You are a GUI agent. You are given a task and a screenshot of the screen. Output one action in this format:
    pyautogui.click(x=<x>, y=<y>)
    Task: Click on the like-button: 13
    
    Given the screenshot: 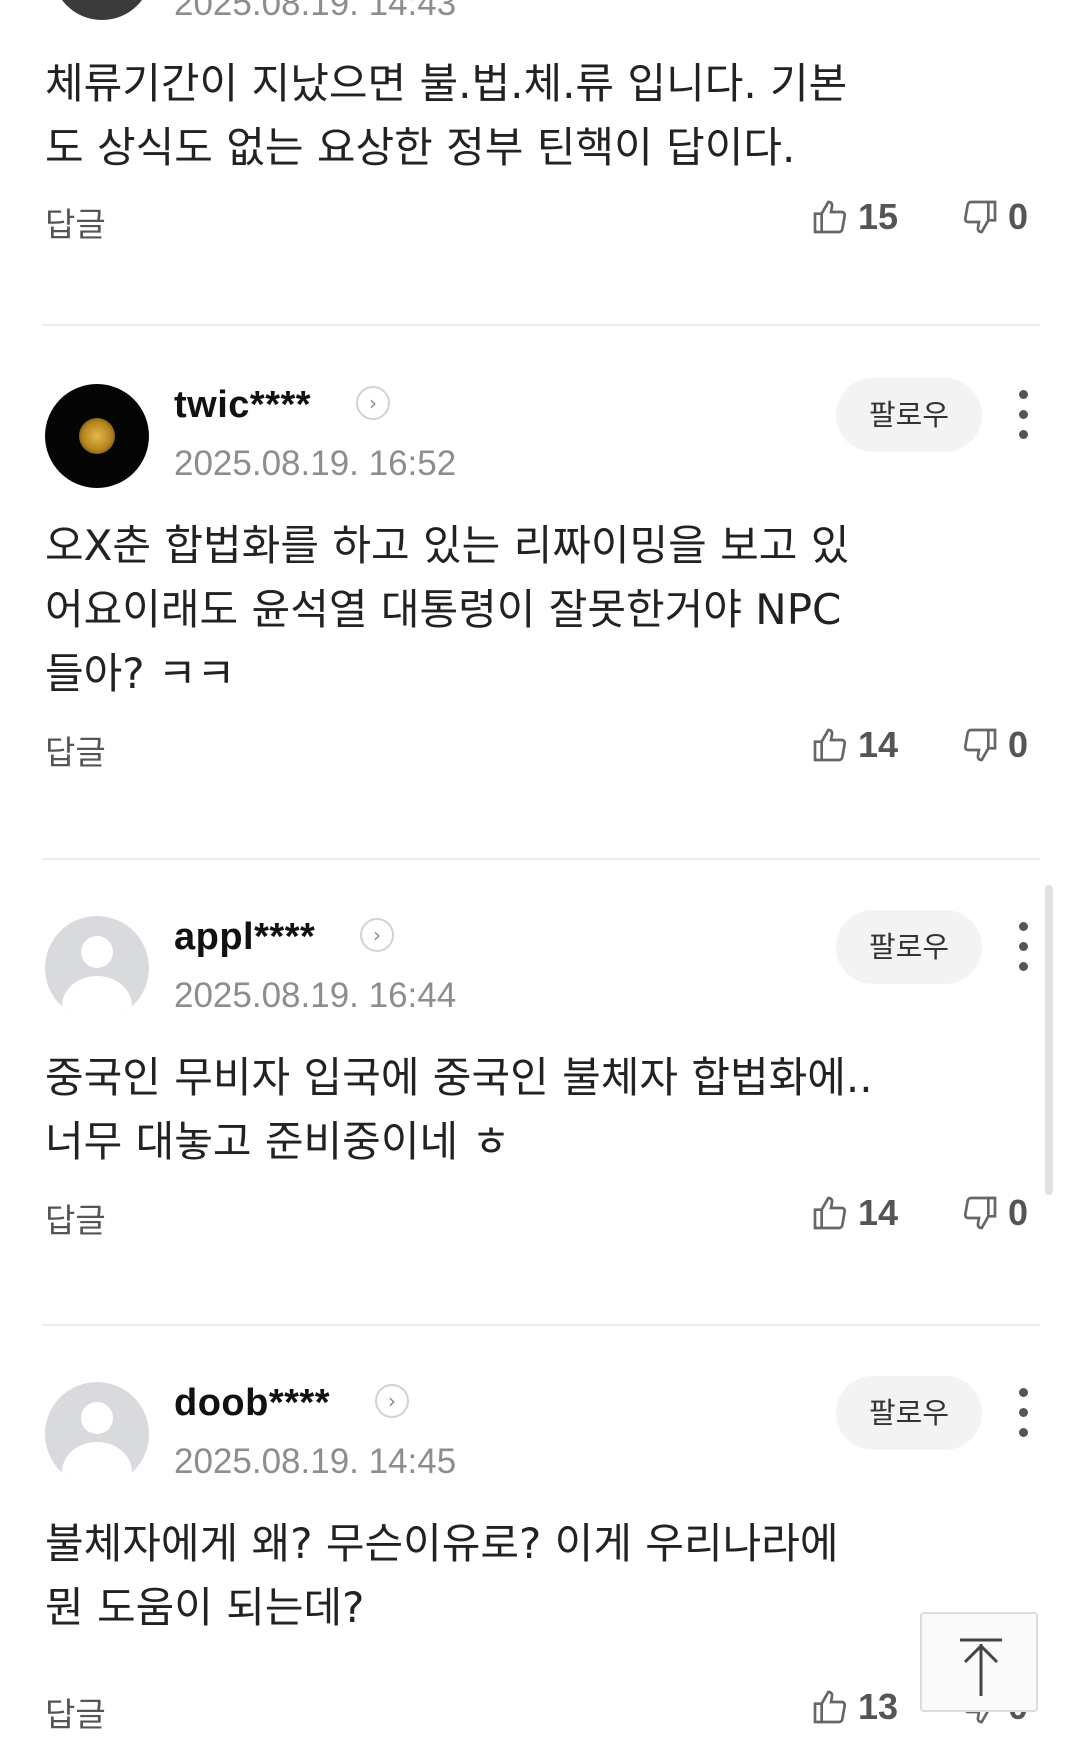 What is the action you would take?
    pyautogui.click(x=854, y=1707)
    